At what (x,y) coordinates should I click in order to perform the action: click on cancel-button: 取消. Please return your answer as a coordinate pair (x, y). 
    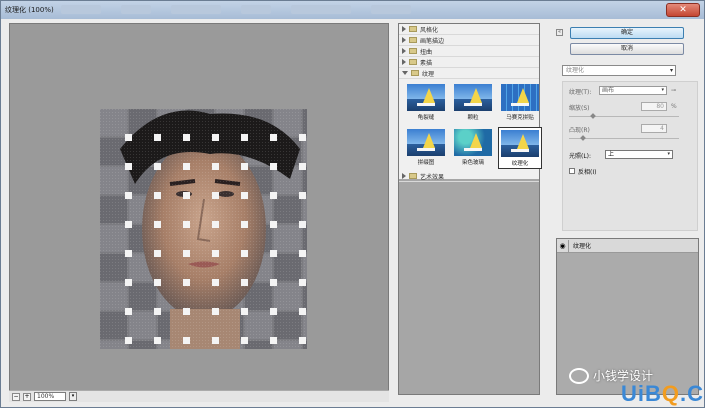
    Looking at the image, I should click on (627, 49).